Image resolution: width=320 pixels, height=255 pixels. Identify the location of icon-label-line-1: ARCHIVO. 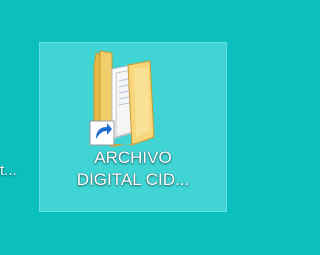
(133, 157).